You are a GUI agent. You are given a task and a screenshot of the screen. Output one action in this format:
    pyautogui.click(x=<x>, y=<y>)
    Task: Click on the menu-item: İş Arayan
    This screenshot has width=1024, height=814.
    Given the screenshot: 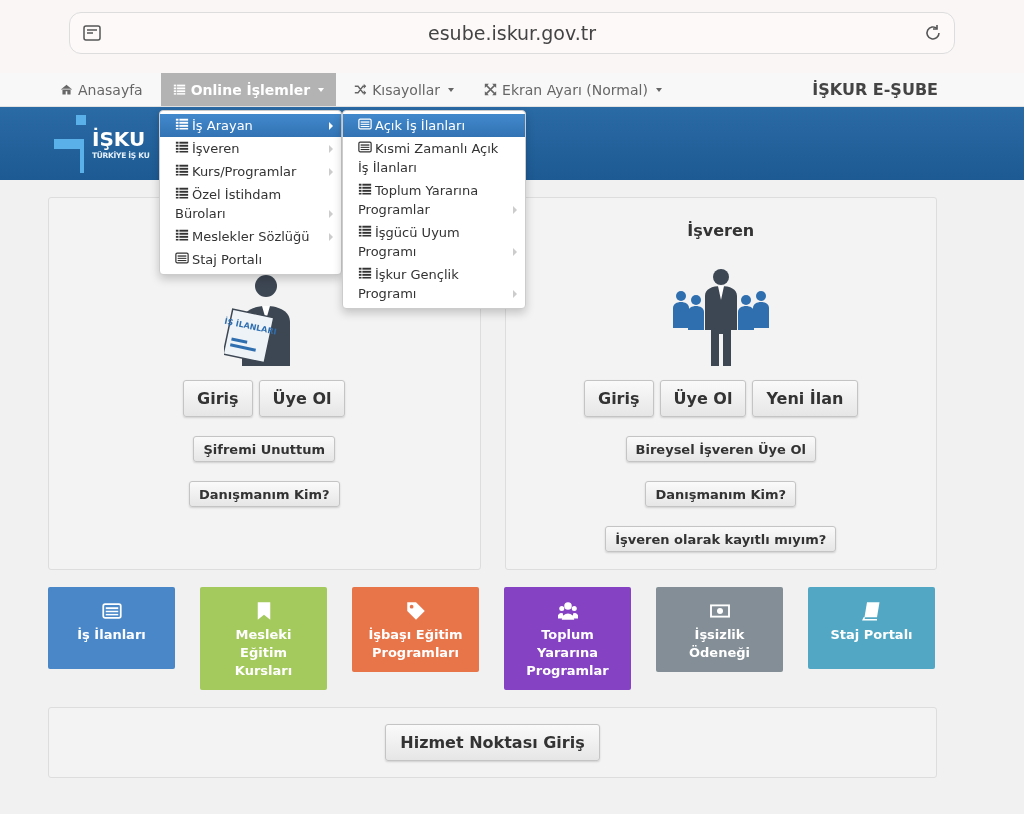 What is the action you would take?
    pyautogui.click(x=250, y=125)
    